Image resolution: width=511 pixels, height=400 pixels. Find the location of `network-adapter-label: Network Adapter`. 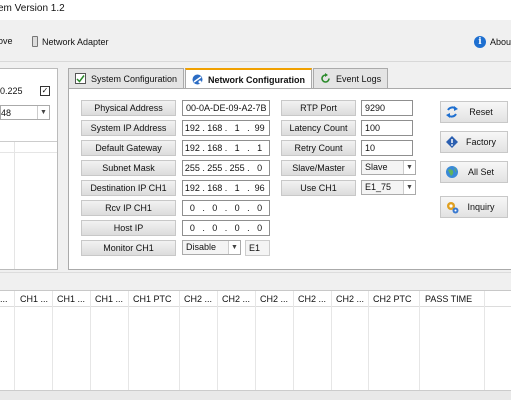

network-adapter-label: Network Adapter is located at coordinates (75, 41).